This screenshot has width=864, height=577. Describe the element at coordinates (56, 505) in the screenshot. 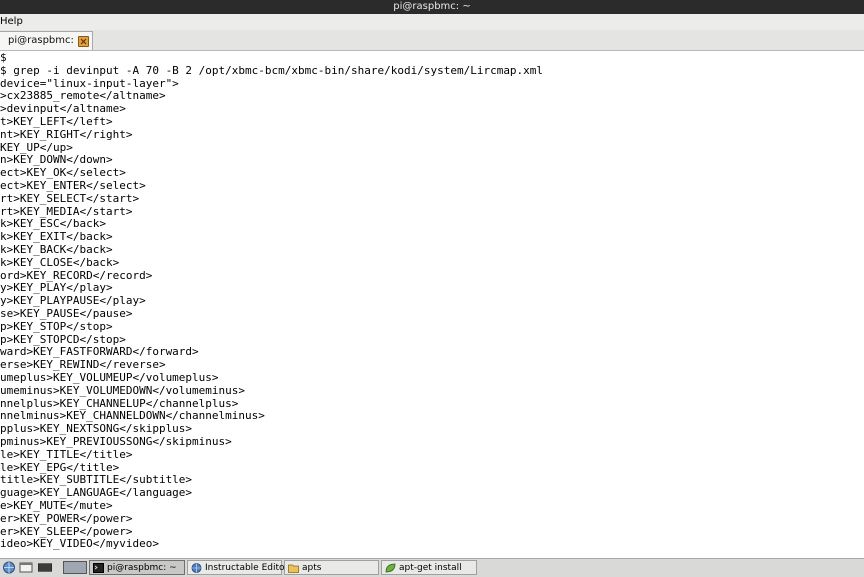

I see `terminal-line: e>KEY_MUTE</mute>` at that location.